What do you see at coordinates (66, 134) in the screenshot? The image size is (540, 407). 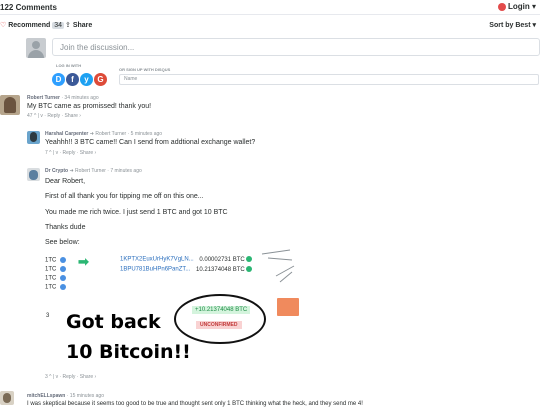 I see `author-name: Harshal Carpenter` at bounding box center [66, 134].